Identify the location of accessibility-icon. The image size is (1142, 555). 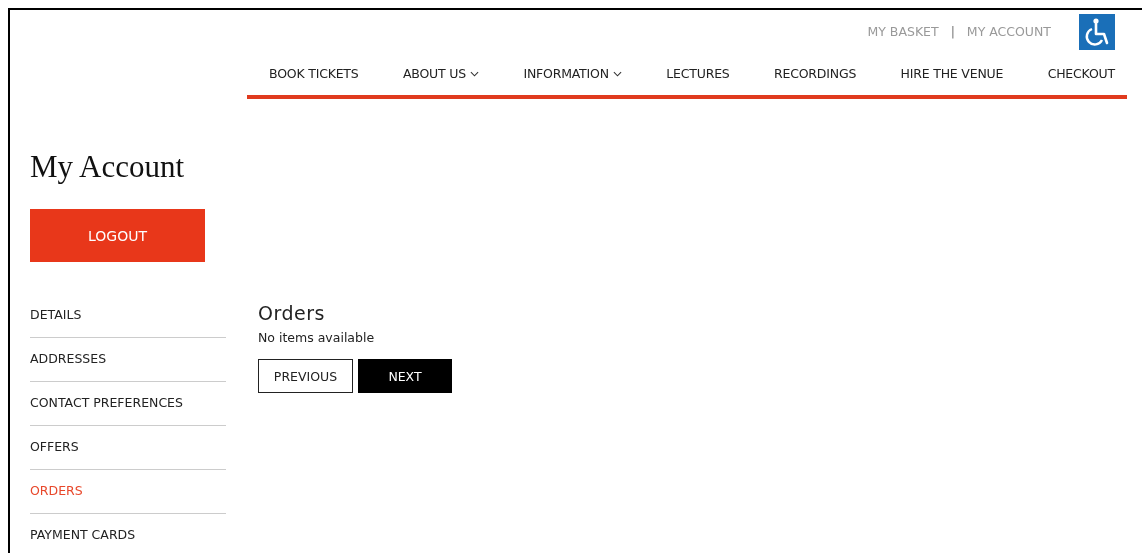
(1097, 32).